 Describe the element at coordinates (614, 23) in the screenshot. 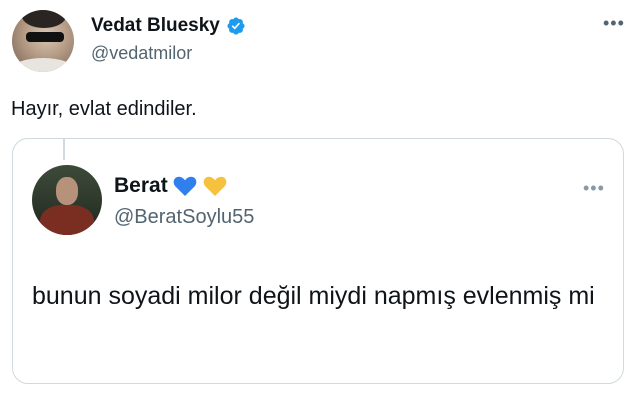

I see `more-options-icon: •••` at that location.